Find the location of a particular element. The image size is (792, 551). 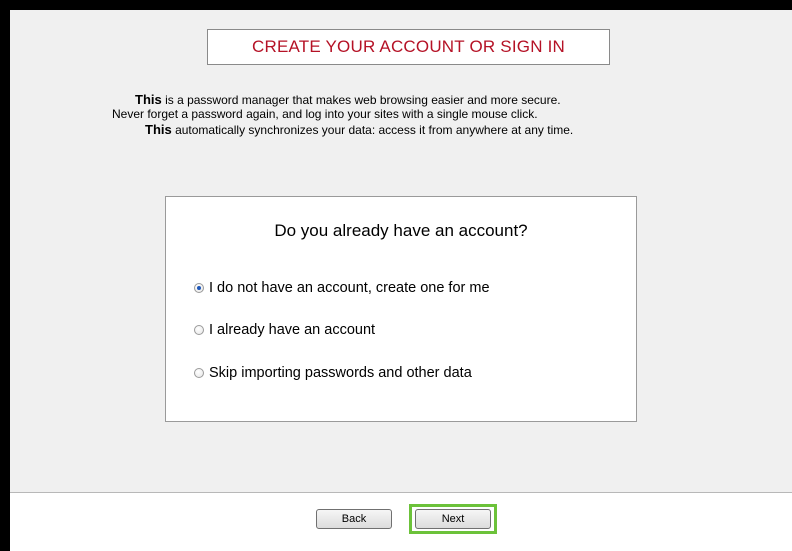

page-title: CREATE YOUR ACCOUNT OR SIGN IN is located at coordinates (408, 47).